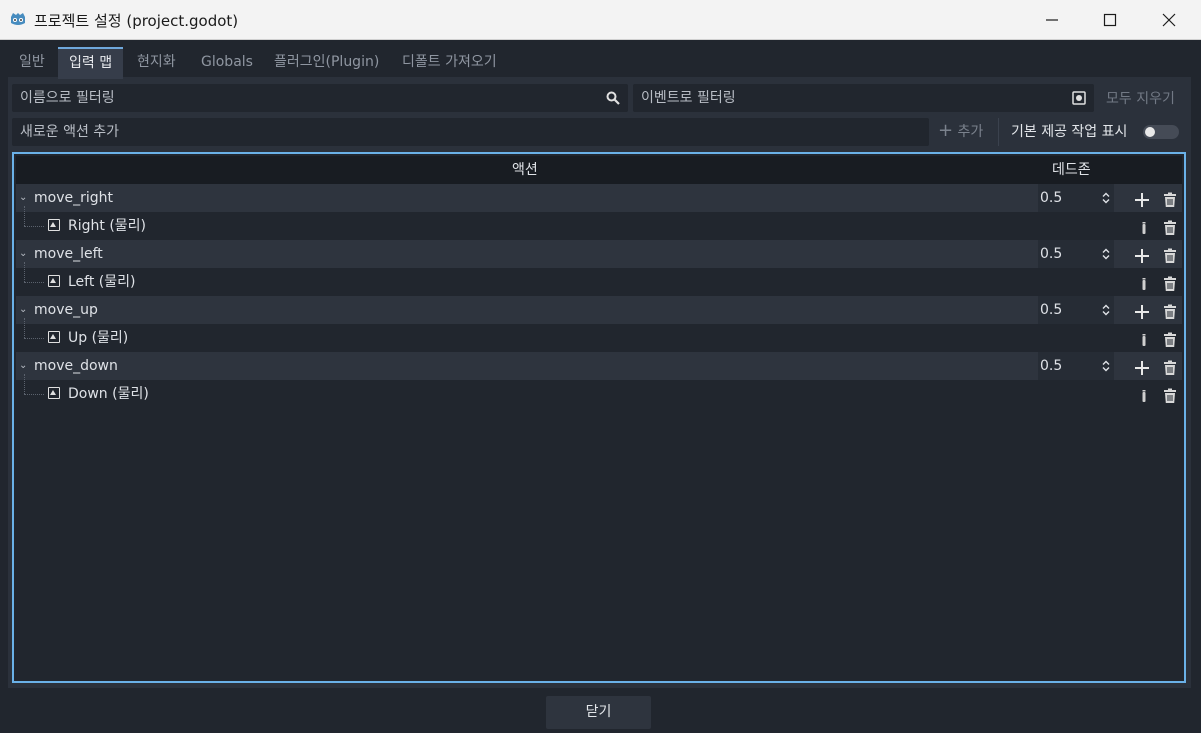  What do you see at coordinates (73, 198) in the screenshot?
I see `action-name: move_right` at bounding box center [73, 198].